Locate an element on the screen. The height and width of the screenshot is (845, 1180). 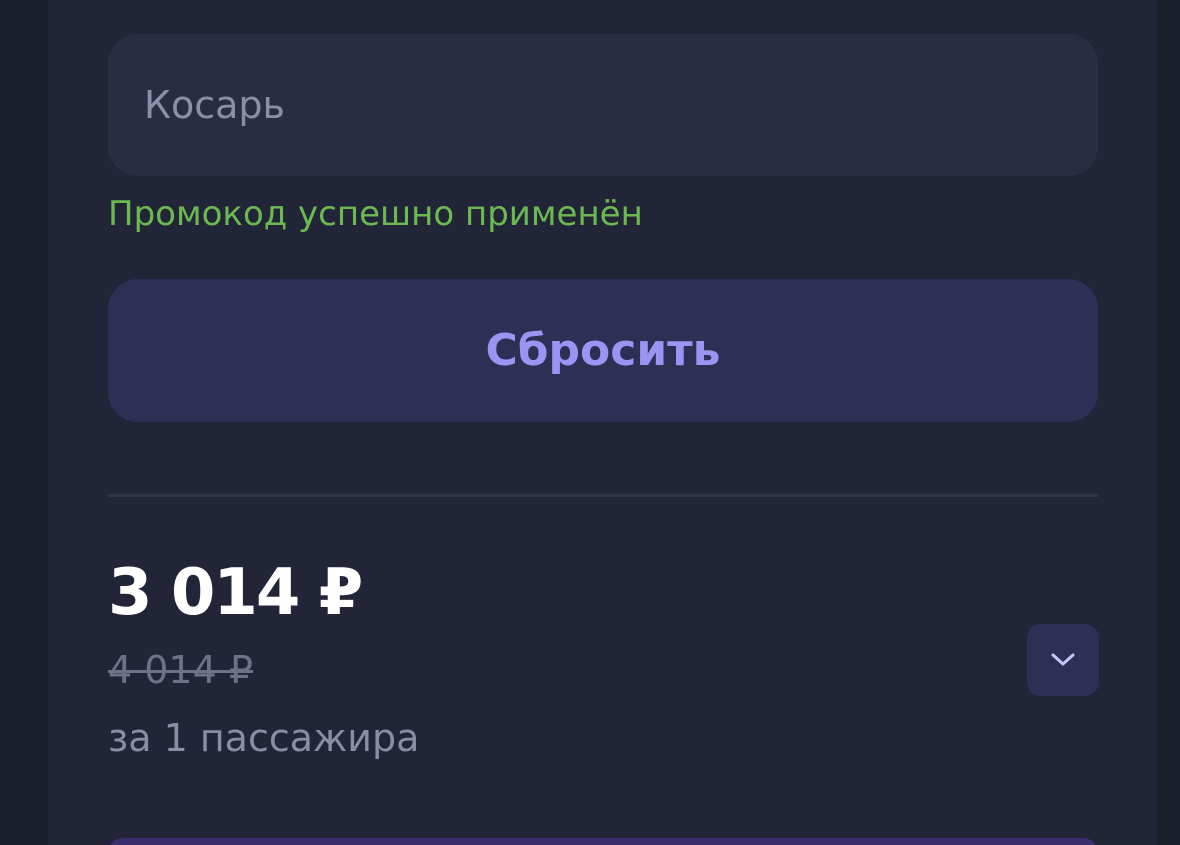
divider is located at coordinates (603, 495).